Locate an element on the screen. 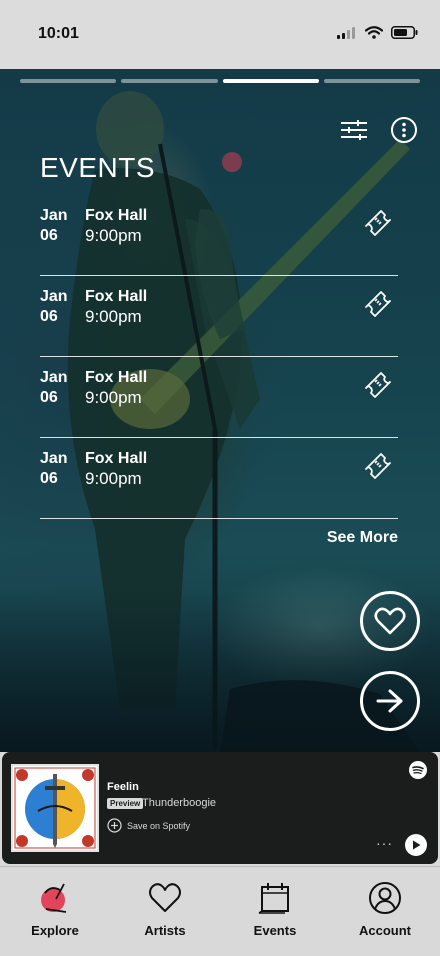 Image resolution: width=440 pixels, height=956 pixels. next-button is located at coordinates (390, 701).